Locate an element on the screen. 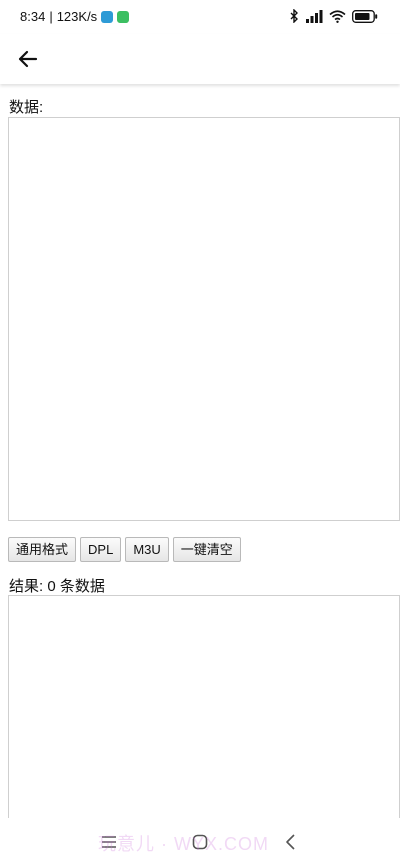 The image size is (400, 866). home-button is located at coordinates (202, 842).